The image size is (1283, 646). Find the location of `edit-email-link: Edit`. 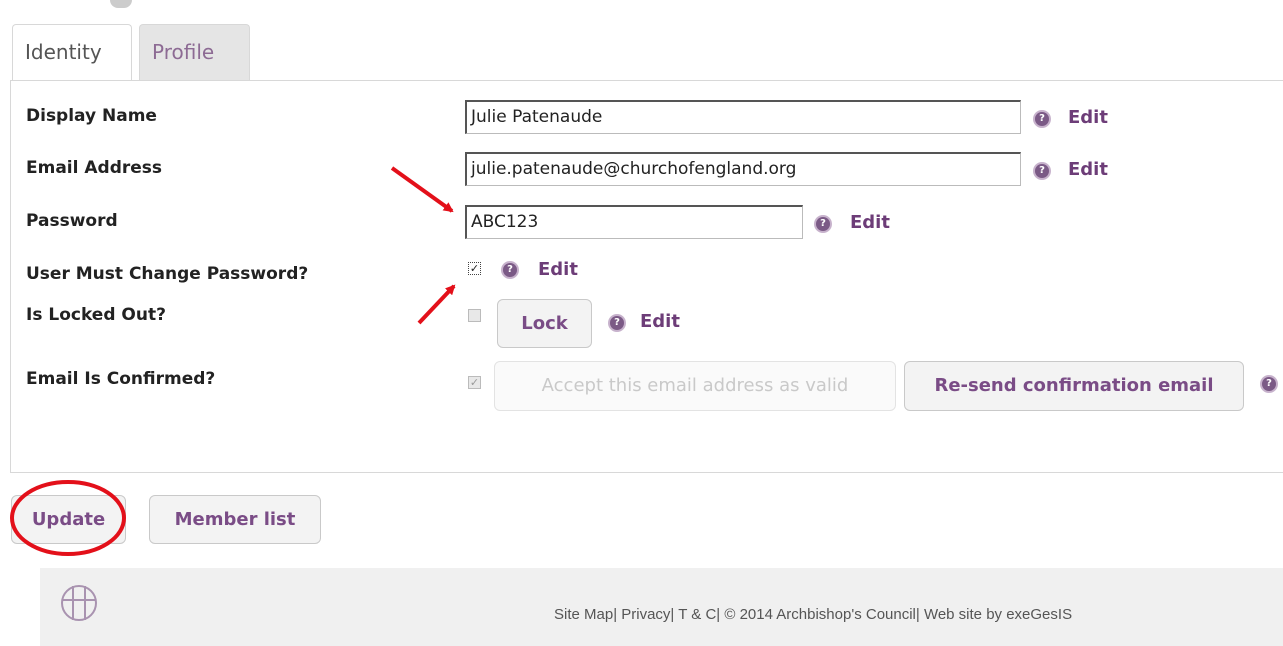

edit-email-link: Edit is located at coordinates (1088, 169).